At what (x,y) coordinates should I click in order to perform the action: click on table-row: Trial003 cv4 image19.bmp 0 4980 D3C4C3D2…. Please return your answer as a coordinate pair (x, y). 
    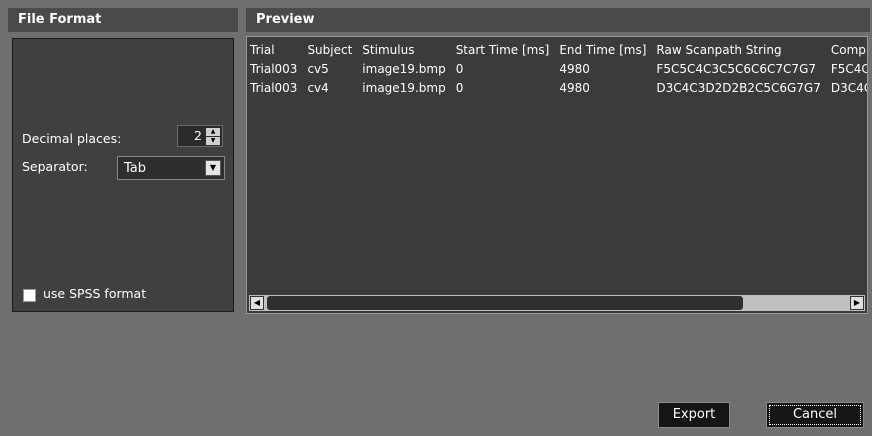
    Looking at the image, I should click on (558, 87).